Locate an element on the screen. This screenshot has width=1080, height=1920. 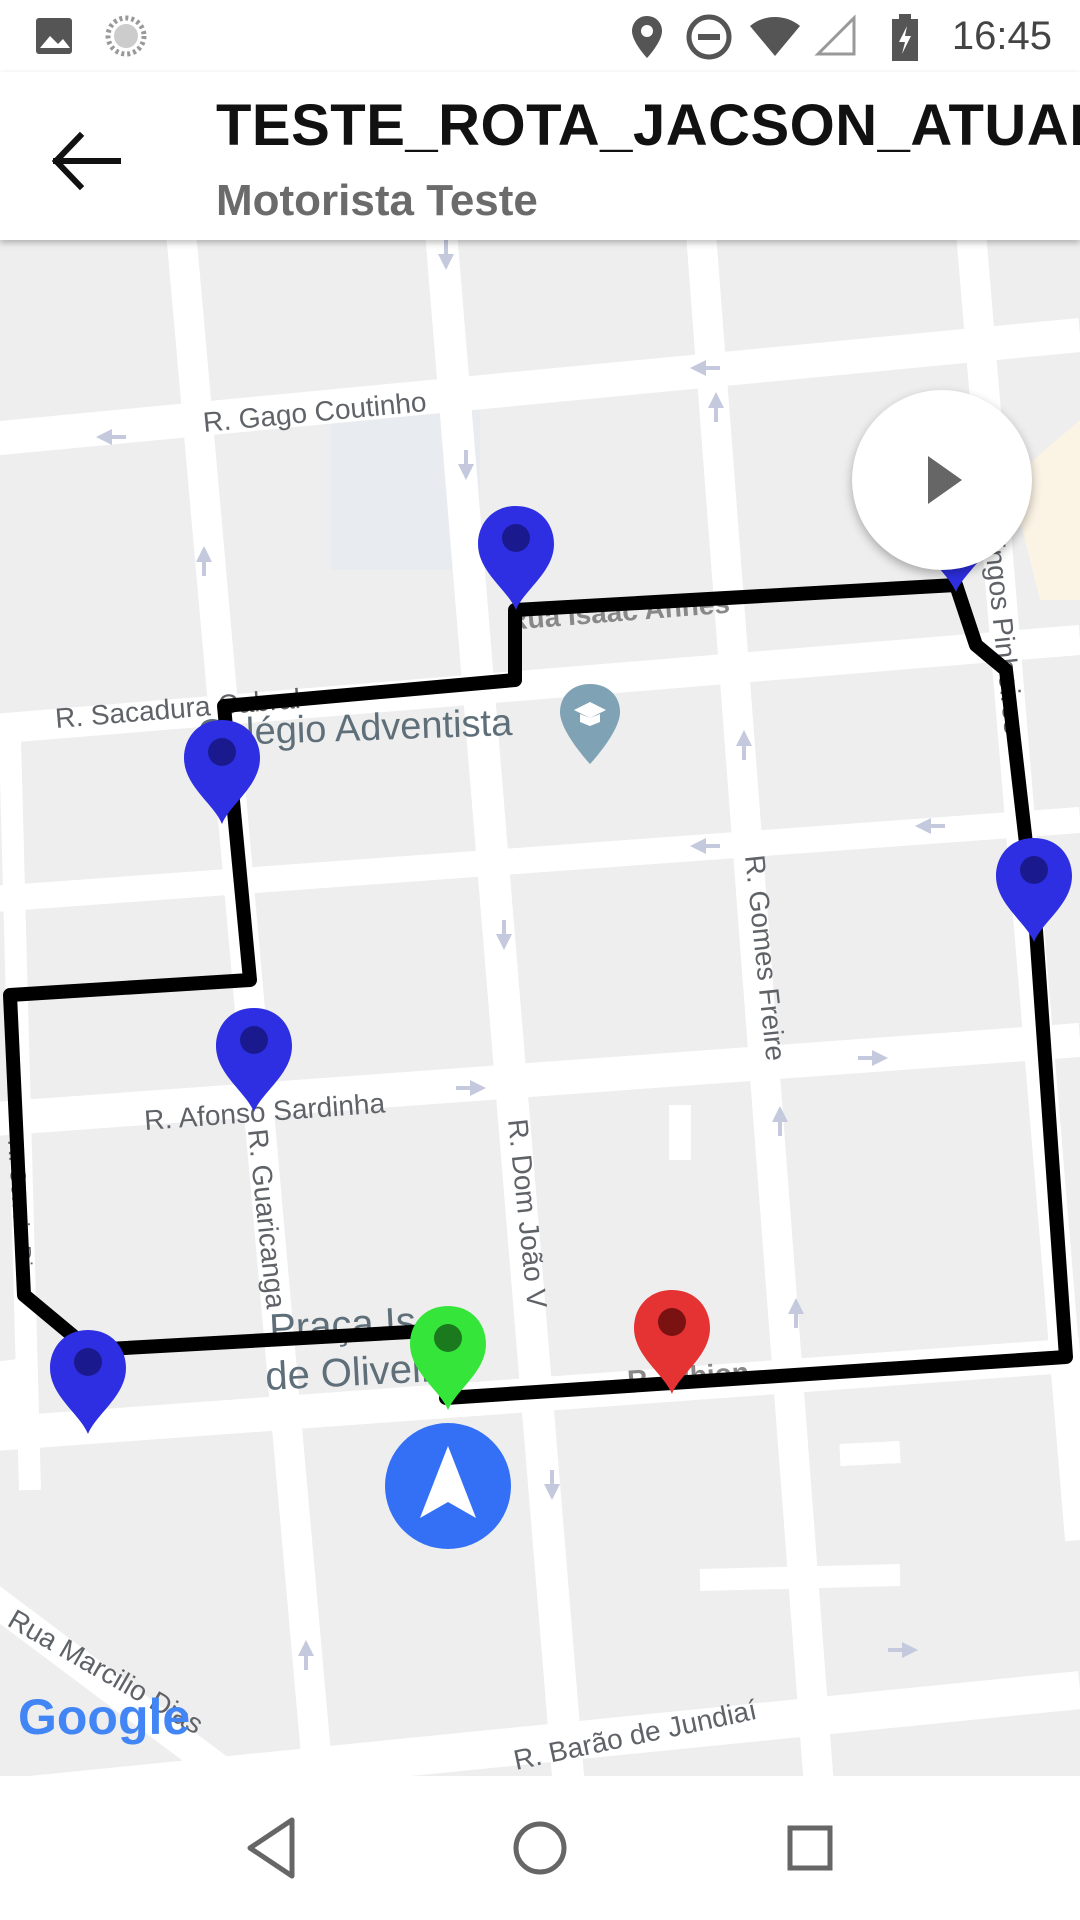
nav-back-icon is located at coordinates (270, 1848).